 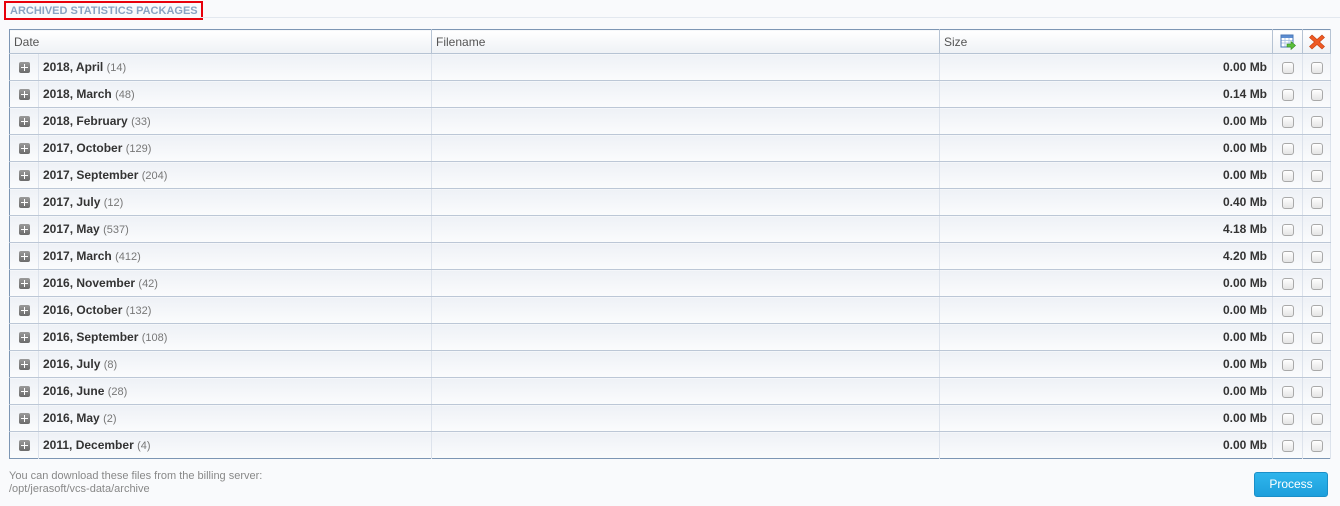 I want to click on table-row: 2016, June (28) 0.00 Mb, so click(x=670, y=391).